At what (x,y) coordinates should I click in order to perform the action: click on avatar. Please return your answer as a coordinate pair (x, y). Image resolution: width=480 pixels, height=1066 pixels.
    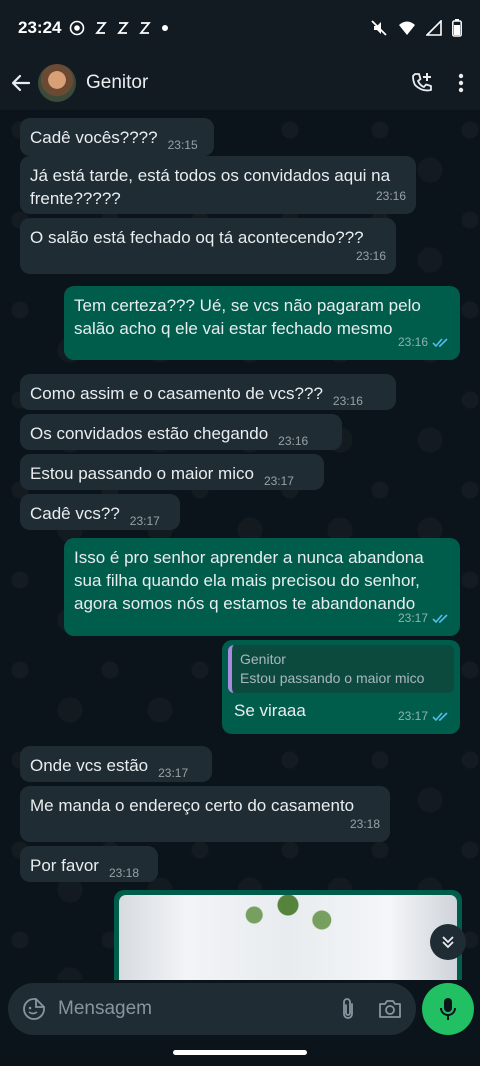
    Looking at the image, I should click on (57, 83).